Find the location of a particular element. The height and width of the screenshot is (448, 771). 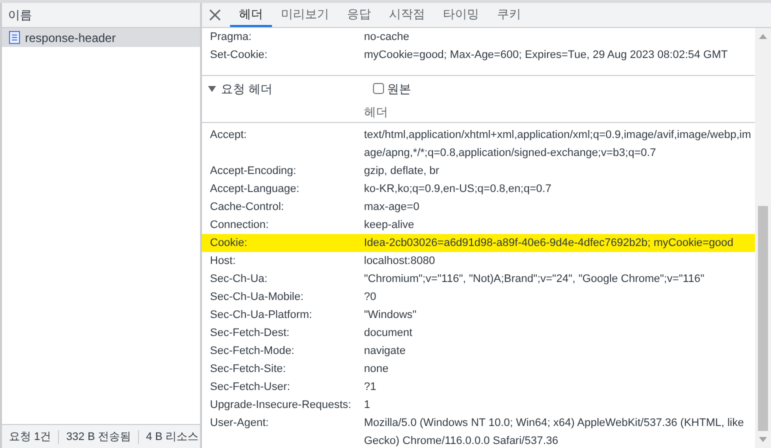

header-value: ?0 is located at coordinates (371, 297).